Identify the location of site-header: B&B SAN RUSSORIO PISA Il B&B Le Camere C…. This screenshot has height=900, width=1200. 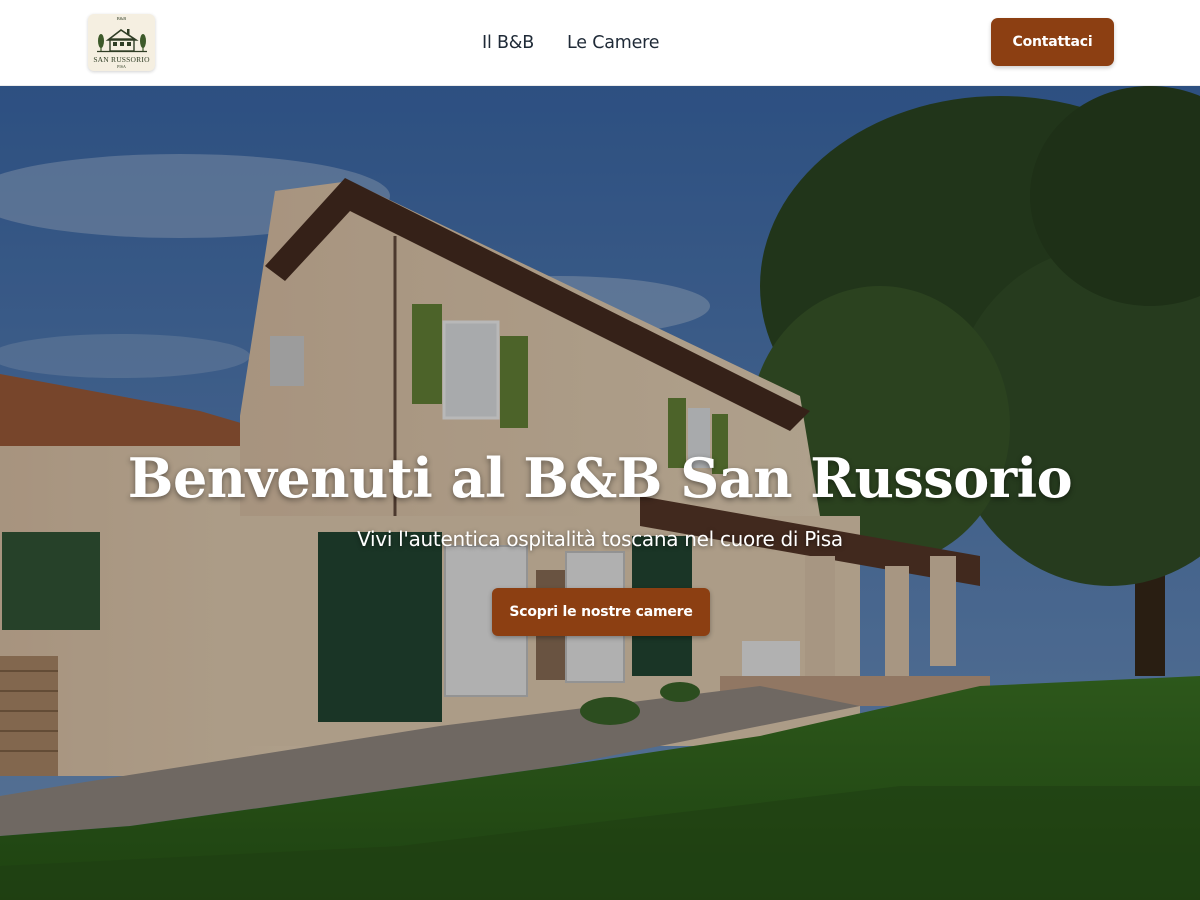
(600, 43).